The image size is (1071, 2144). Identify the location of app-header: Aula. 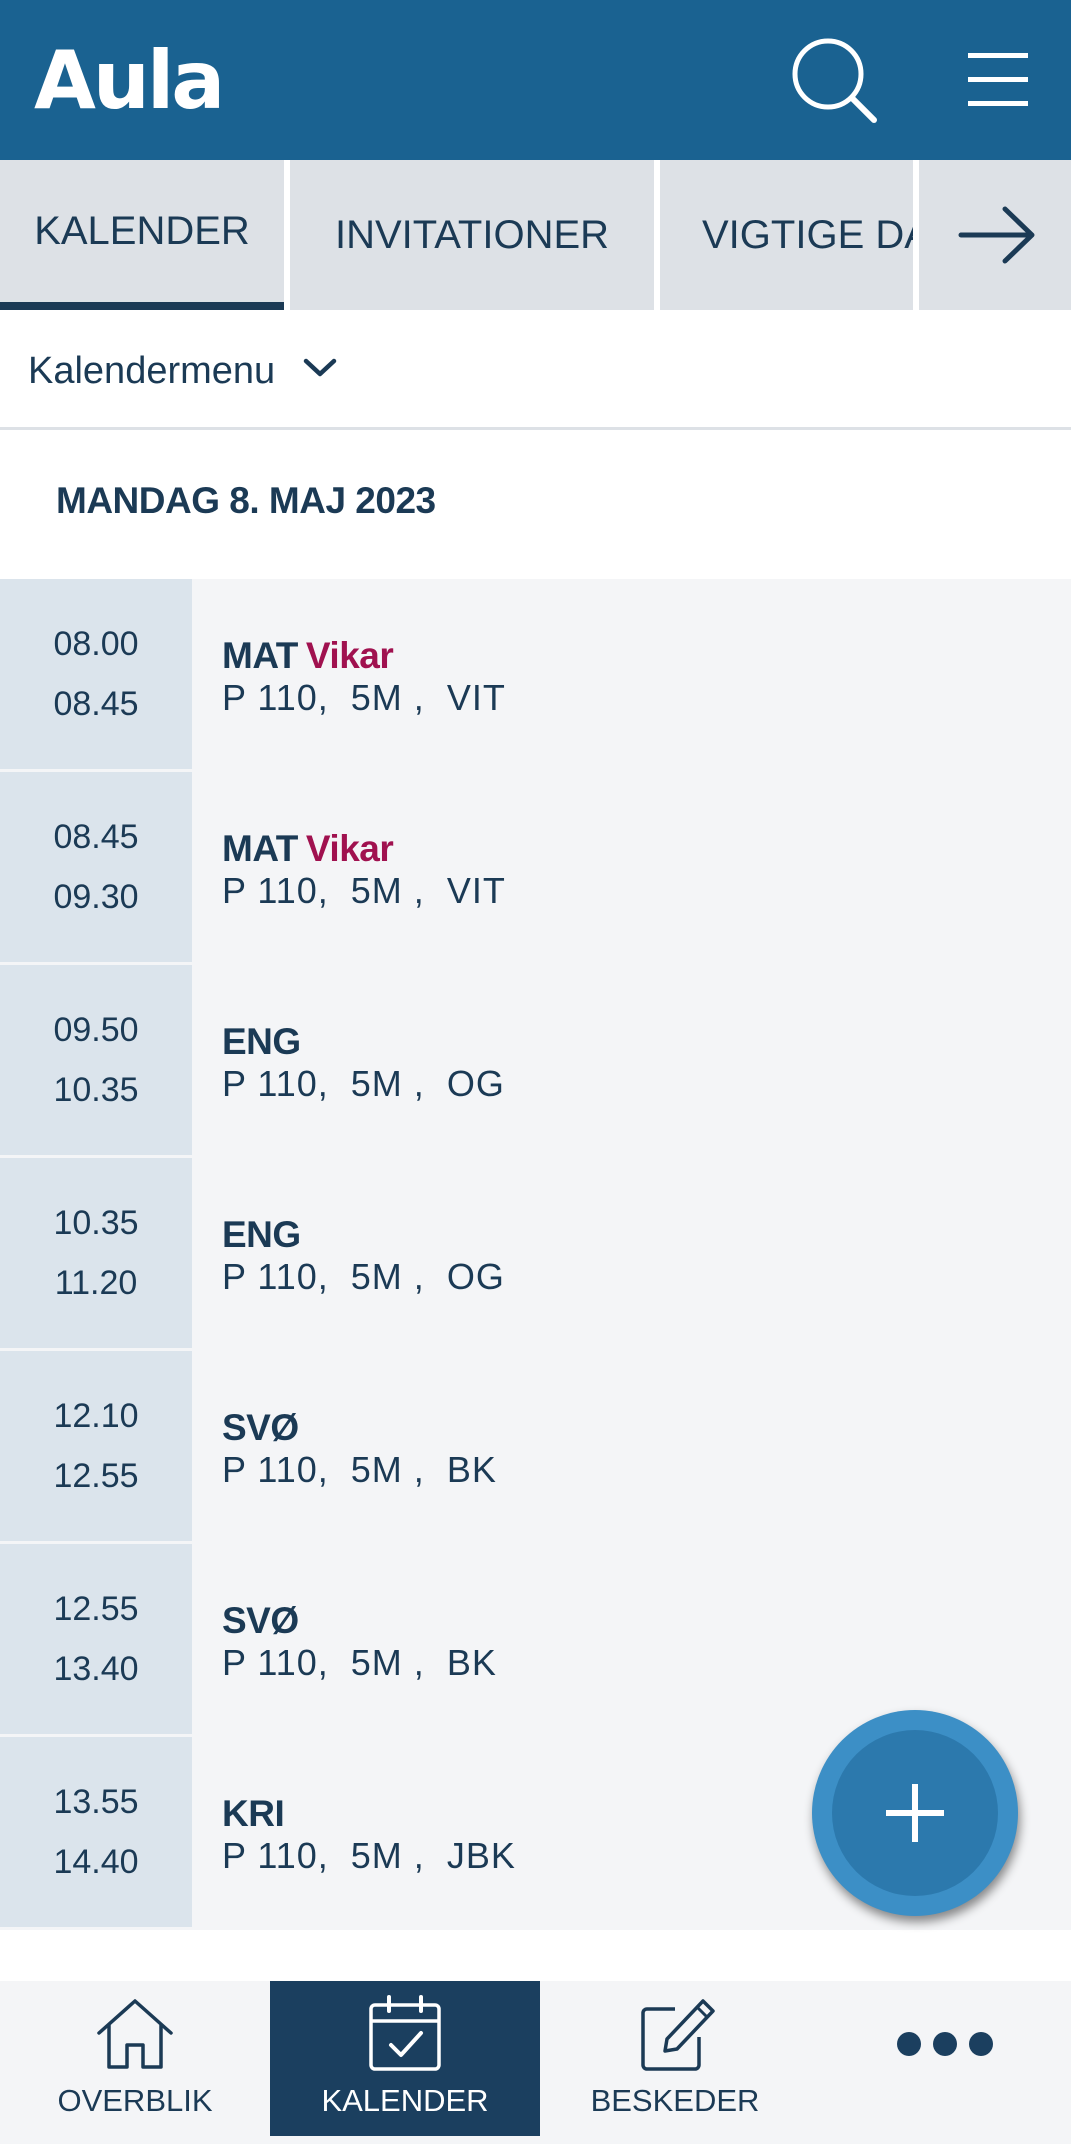
(535, 80).